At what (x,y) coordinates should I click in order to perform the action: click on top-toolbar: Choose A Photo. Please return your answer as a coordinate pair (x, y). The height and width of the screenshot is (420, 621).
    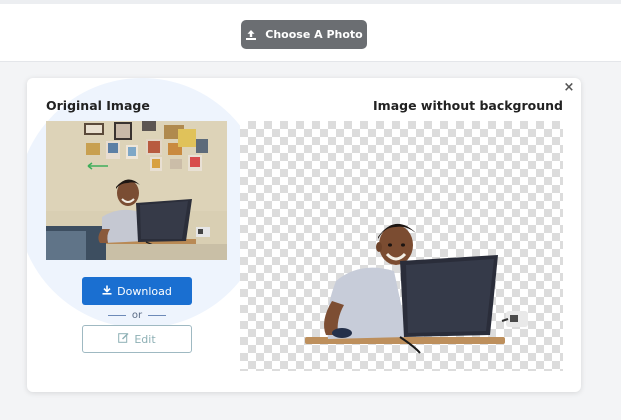
    Looking at the image, I should click on (310, 31).